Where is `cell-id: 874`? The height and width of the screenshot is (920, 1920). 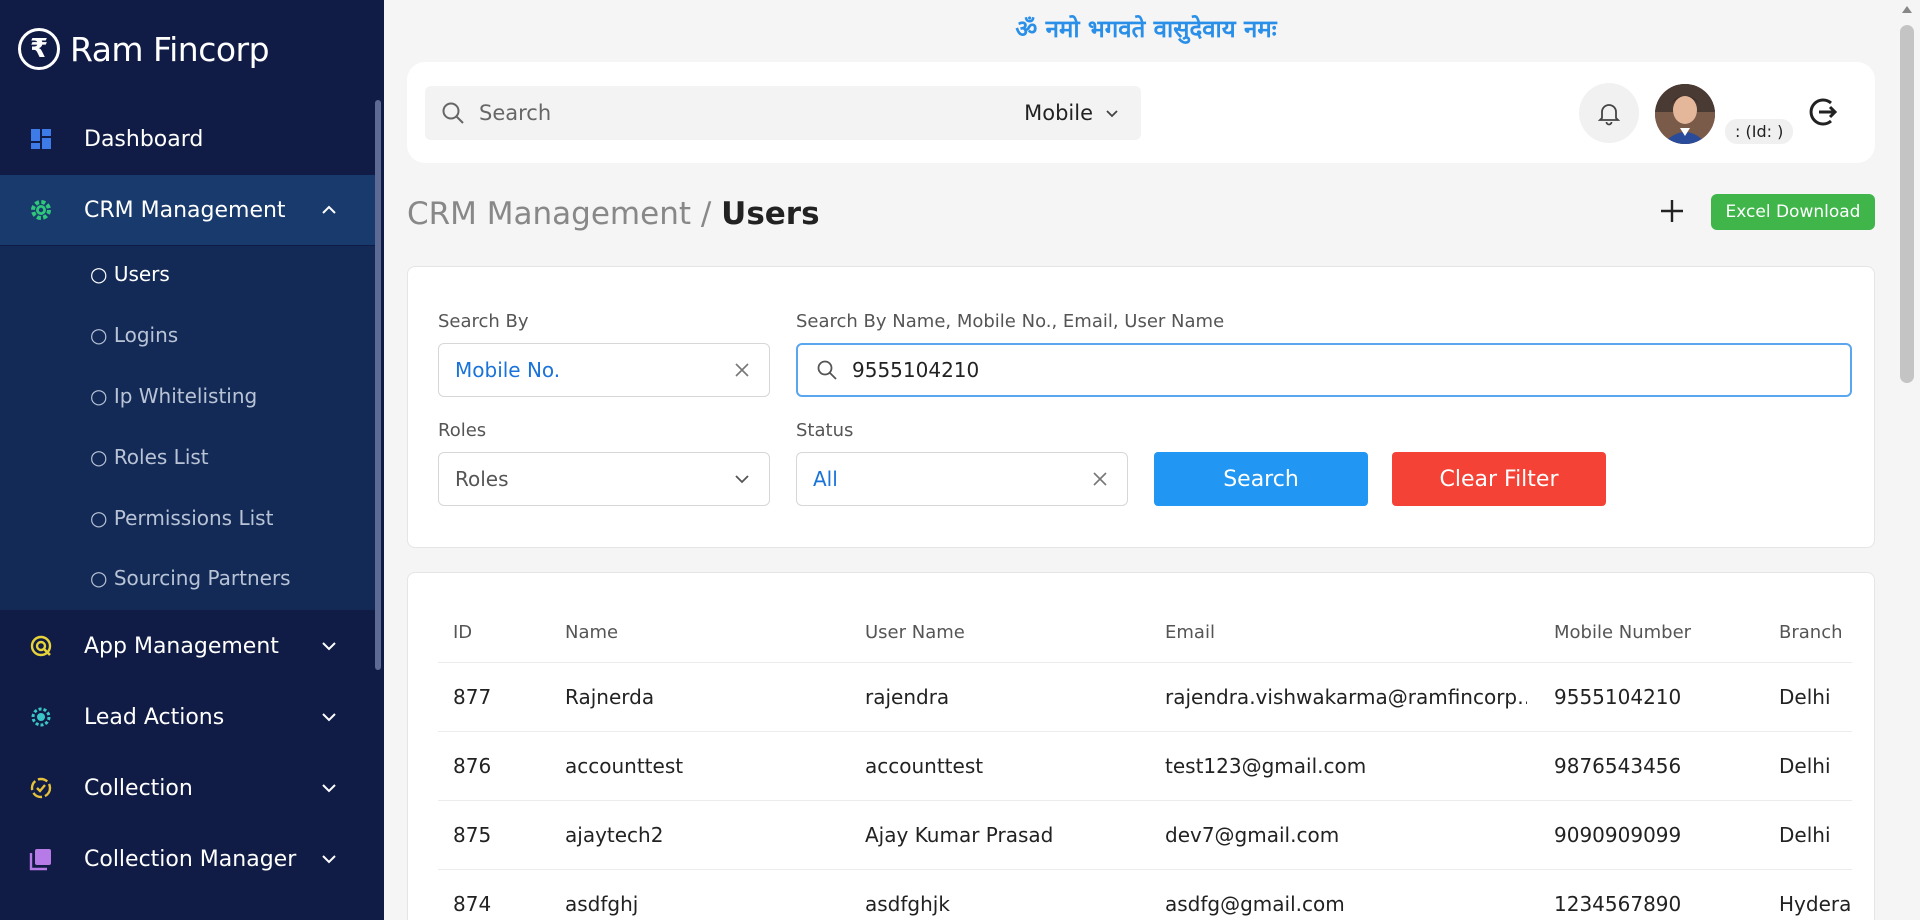 cell-id: 874 is located at coordinates (472, 904).